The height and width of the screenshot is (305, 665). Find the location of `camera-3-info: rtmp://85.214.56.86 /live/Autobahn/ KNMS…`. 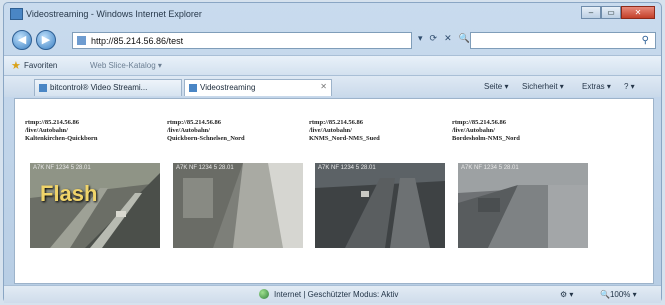

camera-3-info: rtmp://85.214.56.86 /live/Autobahn/ KNMS… is located at coordinates (376, 131).